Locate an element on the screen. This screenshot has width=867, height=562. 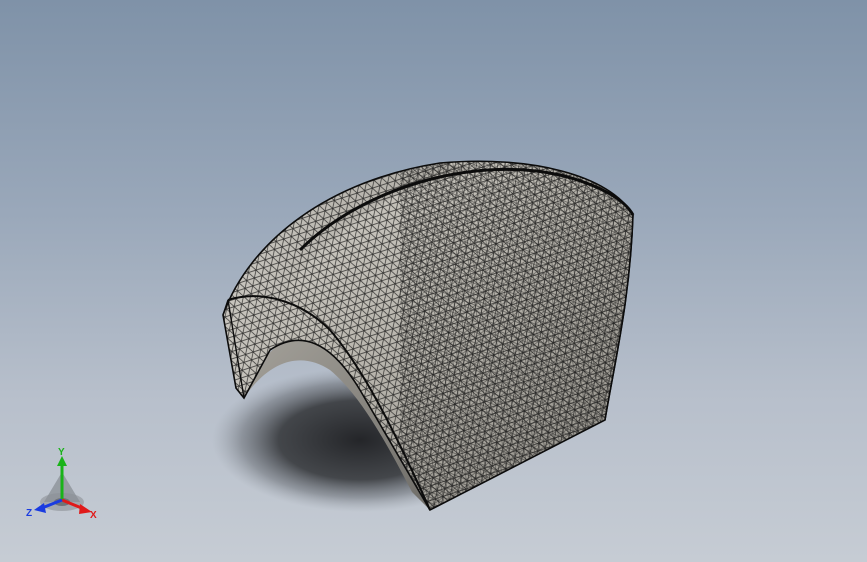
view-triad: Y X Z is located at coordinates (63, 484).